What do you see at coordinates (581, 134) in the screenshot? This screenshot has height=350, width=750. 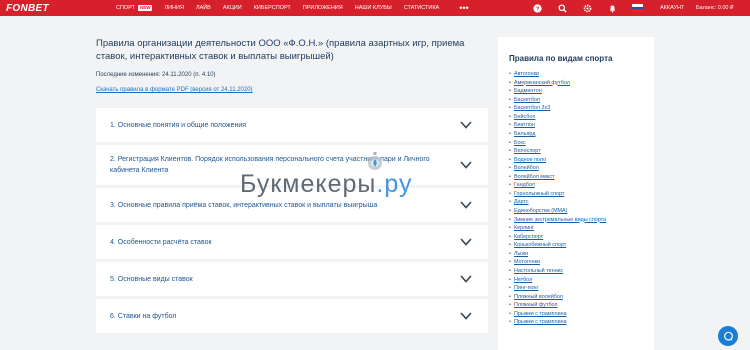 I see `sidebar-item-sport: Бильярд` at bounding box center [581, 134].